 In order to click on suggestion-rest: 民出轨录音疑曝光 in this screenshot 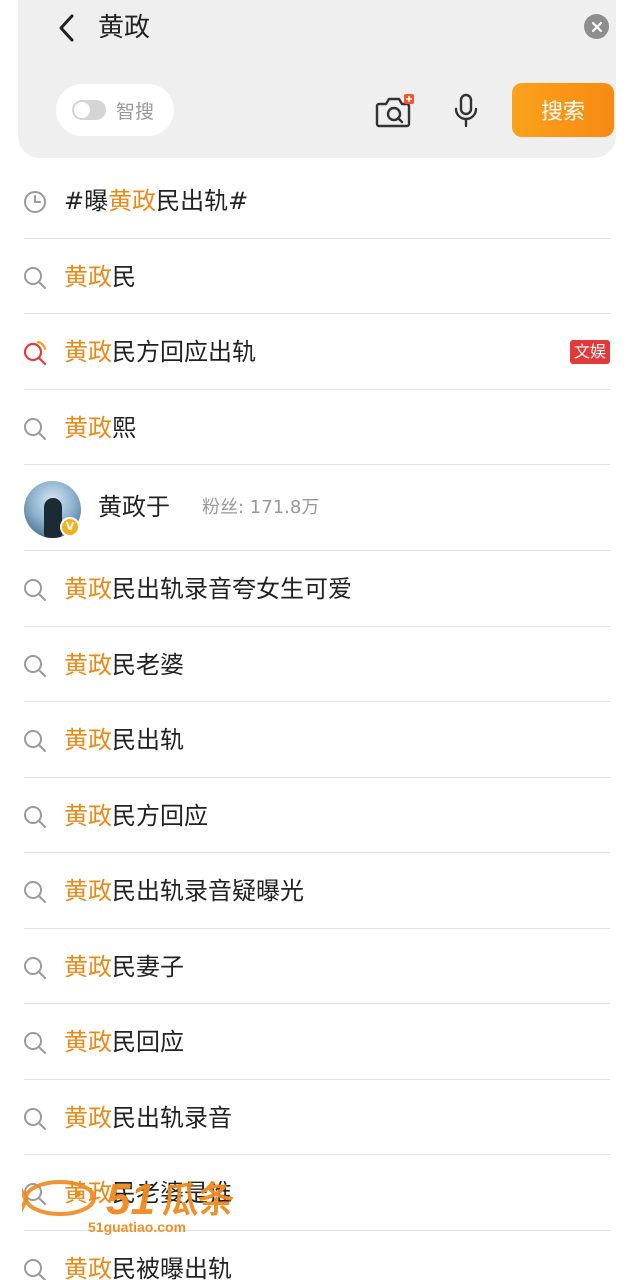, I will do `click(208, 891)`.